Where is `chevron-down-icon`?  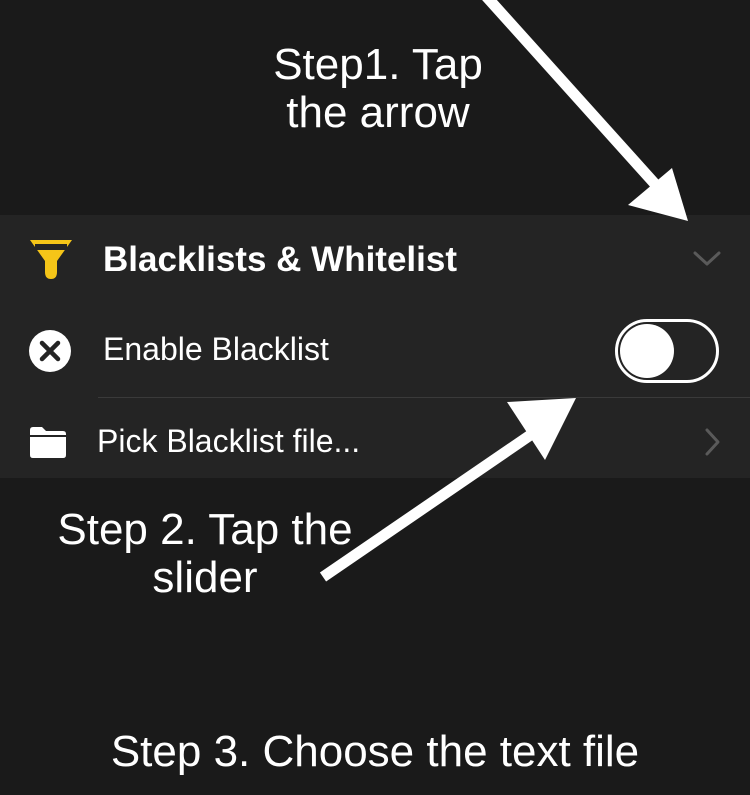 chevron-down-icon is located at coordinates (707, 259).